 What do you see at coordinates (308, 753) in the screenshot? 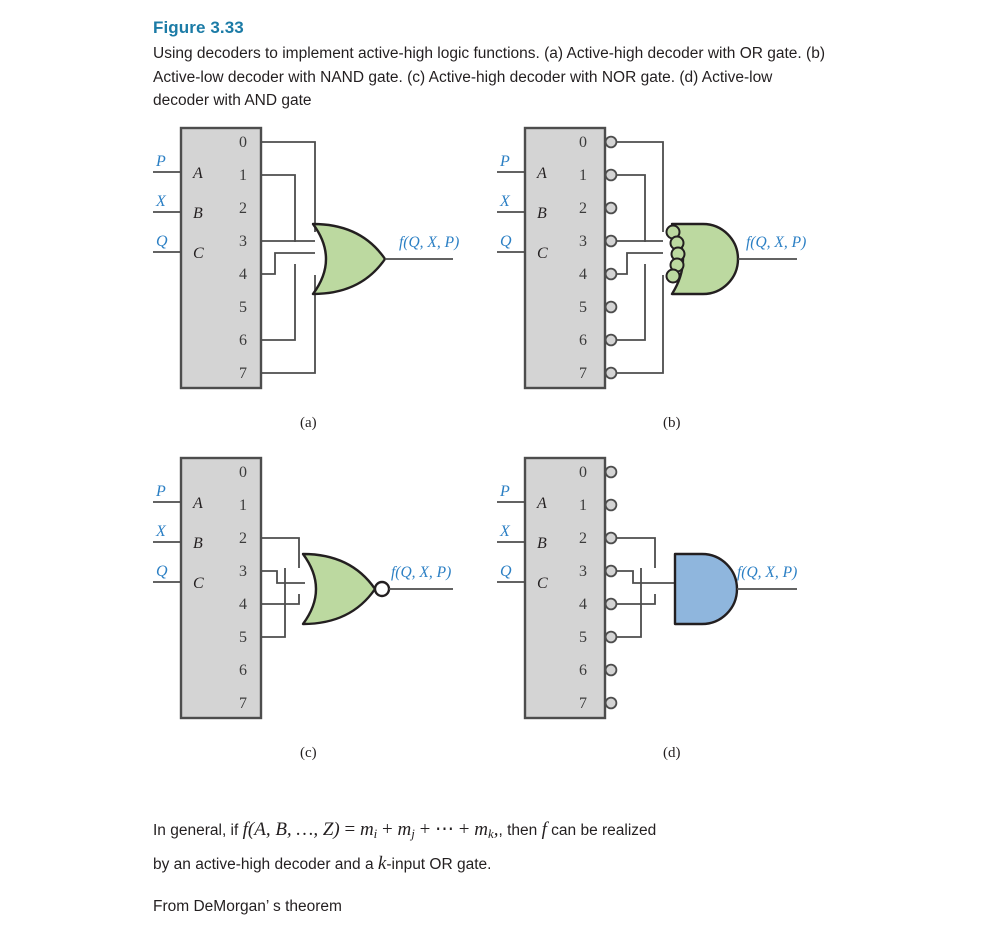
I see `panel-label-c: (c)` at bounding box center [308, 753].